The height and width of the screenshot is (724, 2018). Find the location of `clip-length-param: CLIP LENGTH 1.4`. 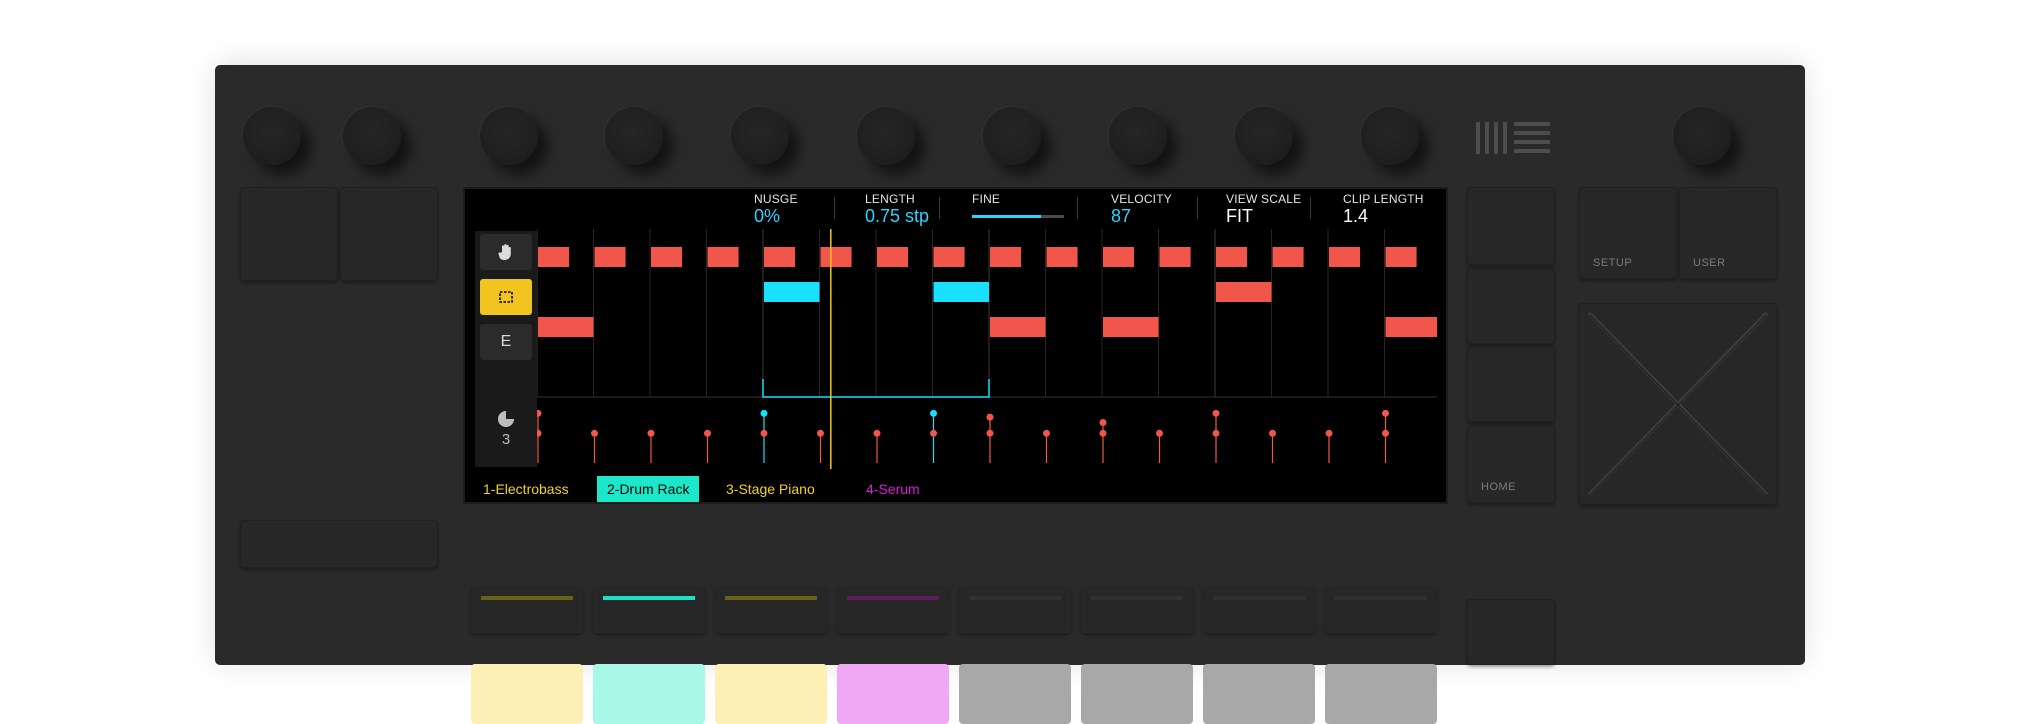

clip-length-param: CLIP LENGTH 1.4 is located at coordinates (1383, 209).